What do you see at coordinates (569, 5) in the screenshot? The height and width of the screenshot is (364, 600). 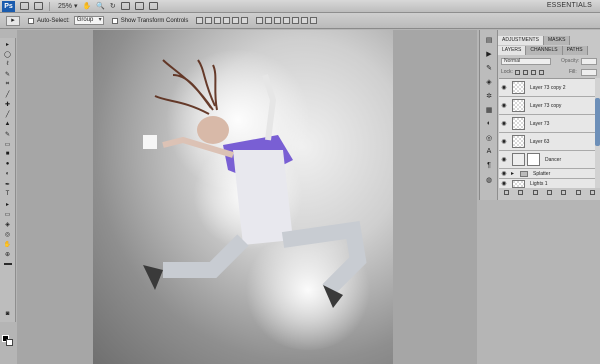 I see `workspace-switcher: ESSENTIALS` at bounding box center [569, 5].